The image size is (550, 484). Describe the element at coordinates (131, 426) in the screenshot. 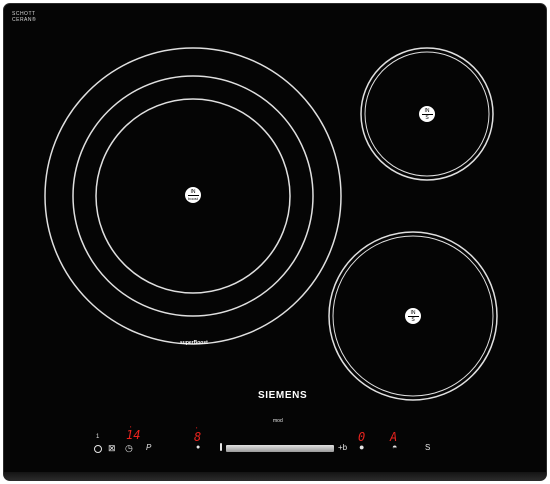

I see `timer-display-marker: ▪` at that location.